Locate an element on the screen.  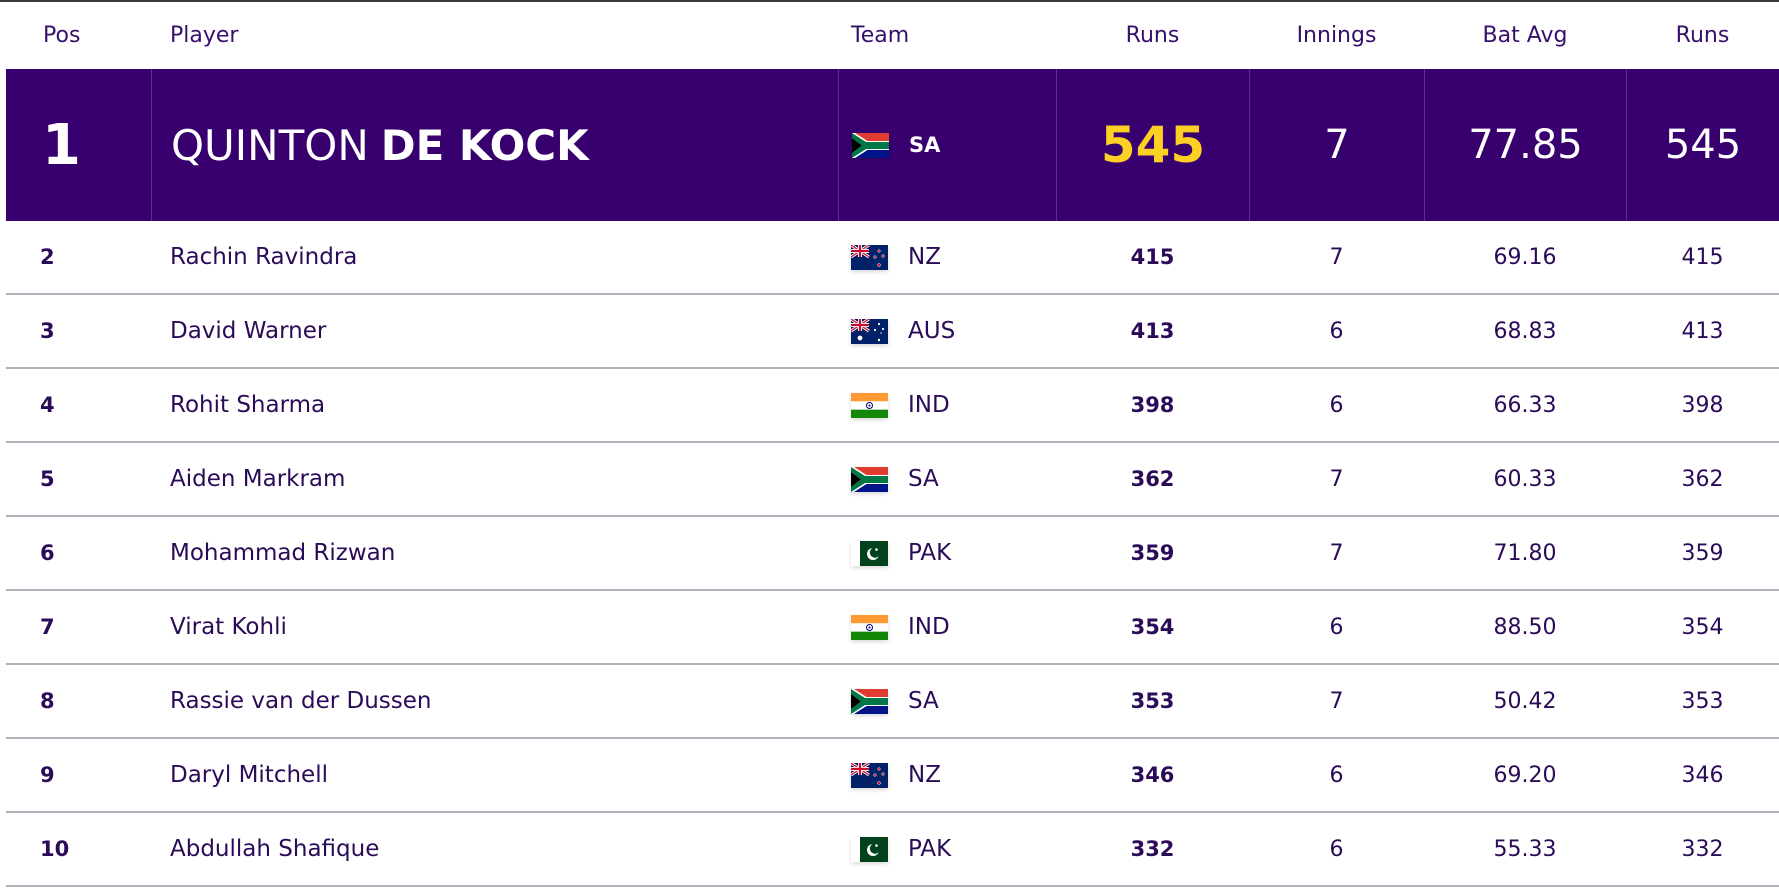
flag-ind-icon is located at coordinates (869, 405).